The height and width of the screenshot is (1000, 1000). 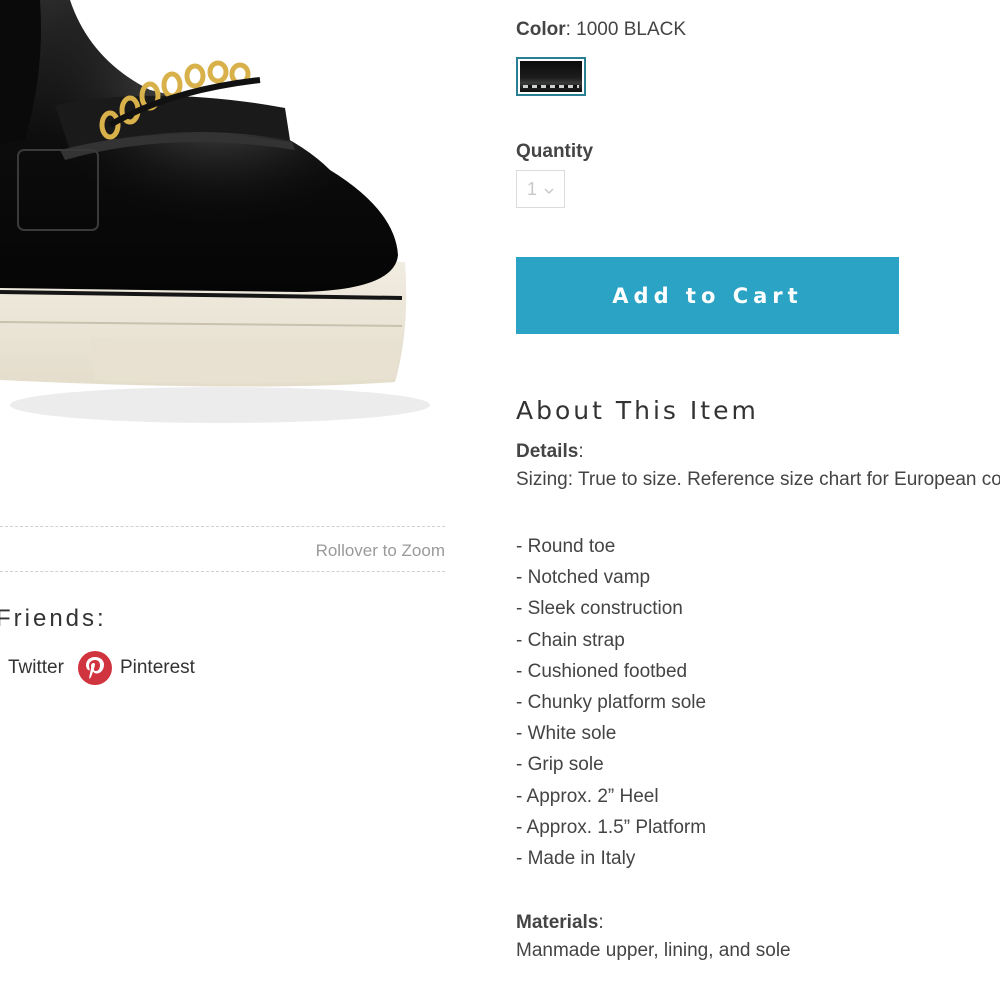 I want to click on feature-item: - Chunky platform sole, so click(x=611, y=702).